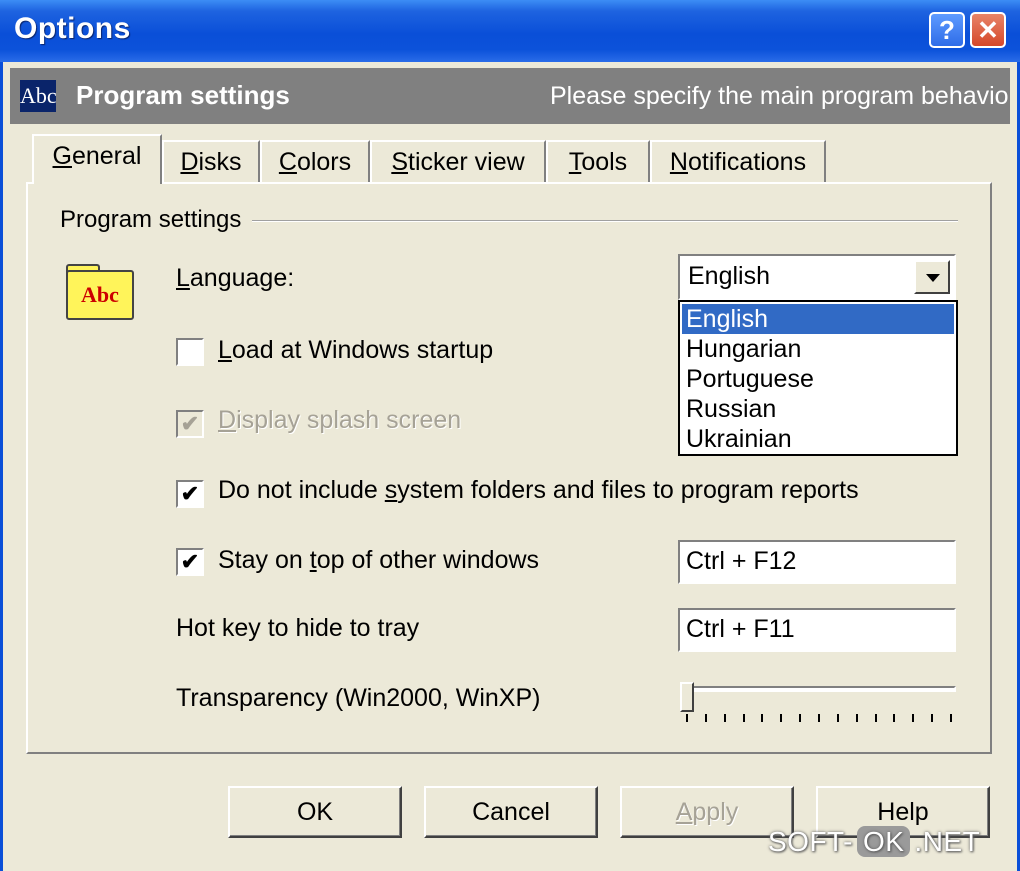 The height and width of the screenshot is (871, 1020). I want to click on window-title: Options, so click(72, 28).